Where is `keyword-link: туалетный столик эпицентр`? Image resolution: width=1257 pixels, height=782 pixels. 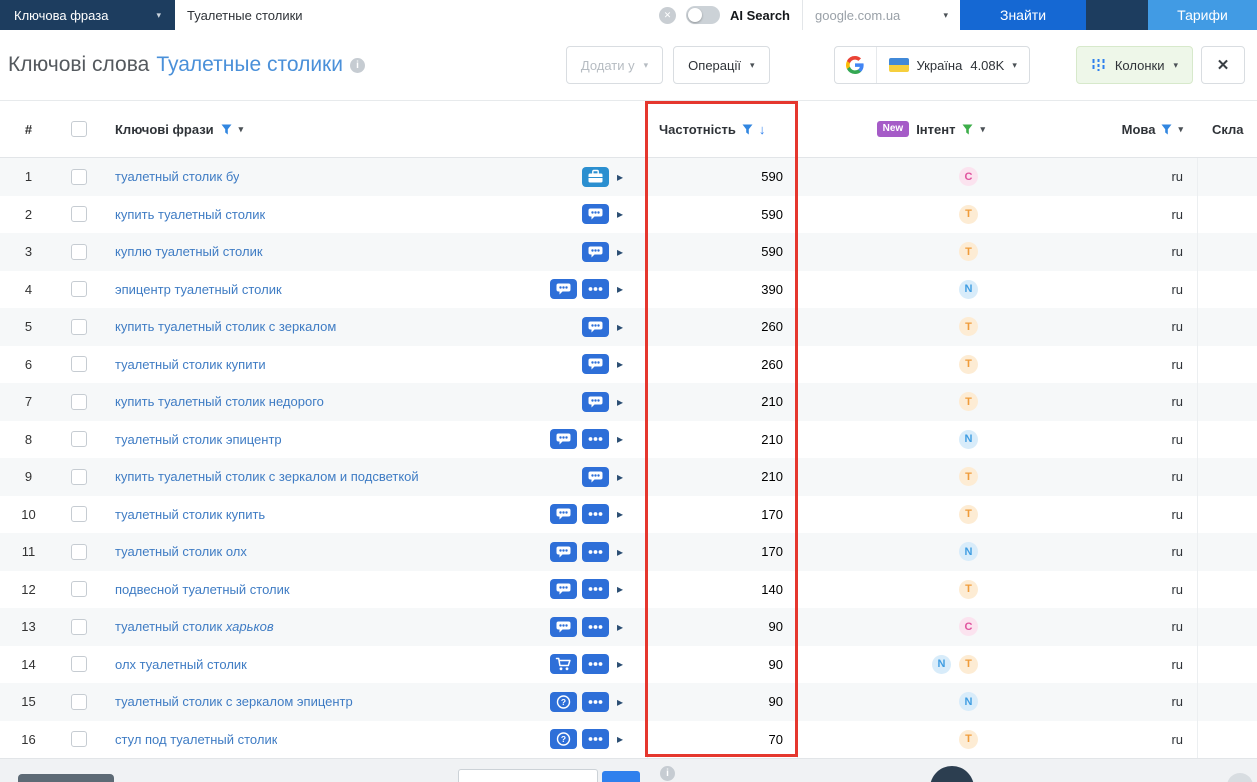 keyword-link: туалетный столик эпицентр is located at coordinates (198, 439).